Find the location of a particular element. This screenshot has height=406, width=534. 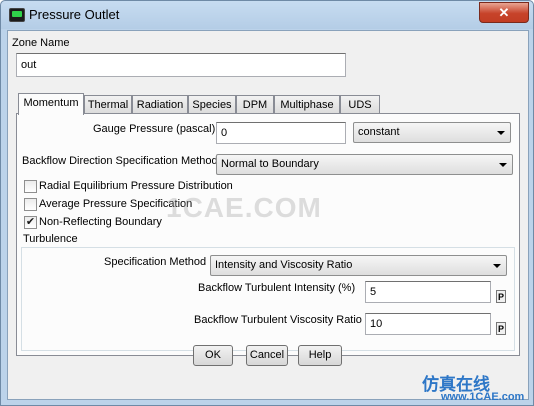

spec-method-label: Specification Method is located at coordinates (155, 262).